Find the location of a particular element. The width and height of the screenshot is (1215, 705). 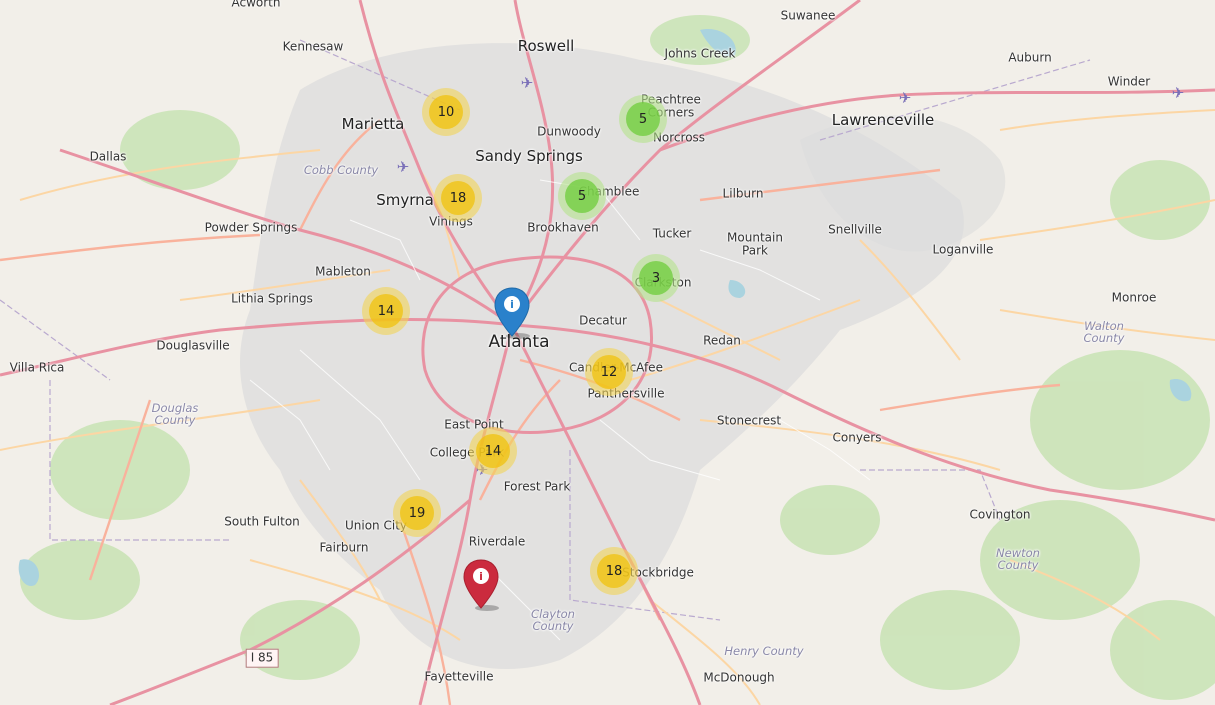

cluster-count: 19 is located at coordinates (417, 513).